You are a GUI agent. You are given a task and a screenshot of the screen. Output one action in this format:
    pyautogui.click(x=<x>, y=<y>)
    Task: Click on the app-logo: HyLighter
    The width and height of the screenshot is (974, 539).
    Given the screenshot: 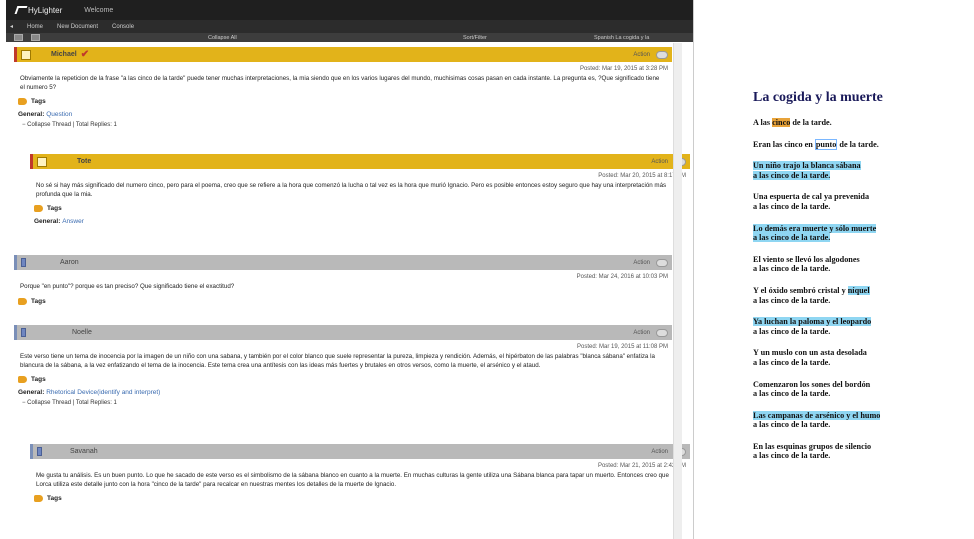 What is the action you would take?
    pyautogui.click(x=38, y=10)
    